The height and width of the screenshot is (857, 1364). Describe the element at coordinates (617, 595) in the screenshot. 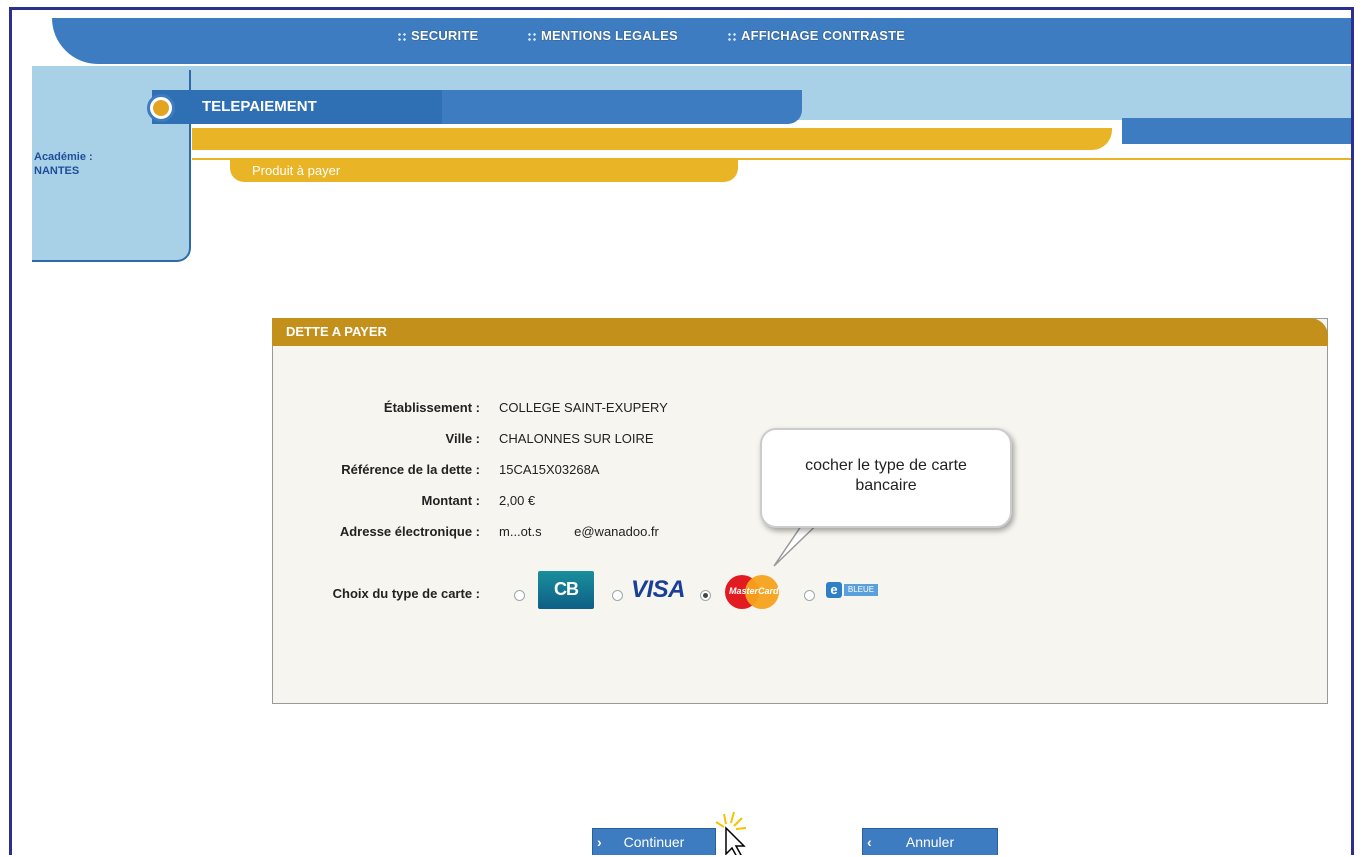

I see `radio-visa` at that location.